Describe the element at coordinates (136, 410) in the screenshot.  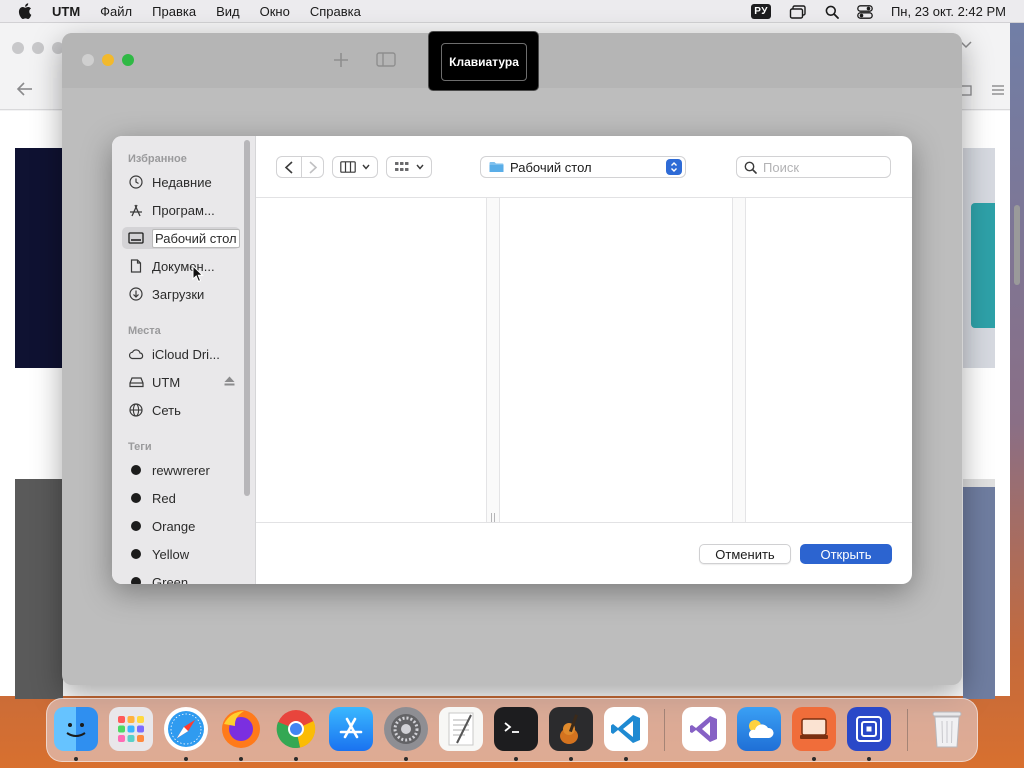
I see `globe-icon` at that location.